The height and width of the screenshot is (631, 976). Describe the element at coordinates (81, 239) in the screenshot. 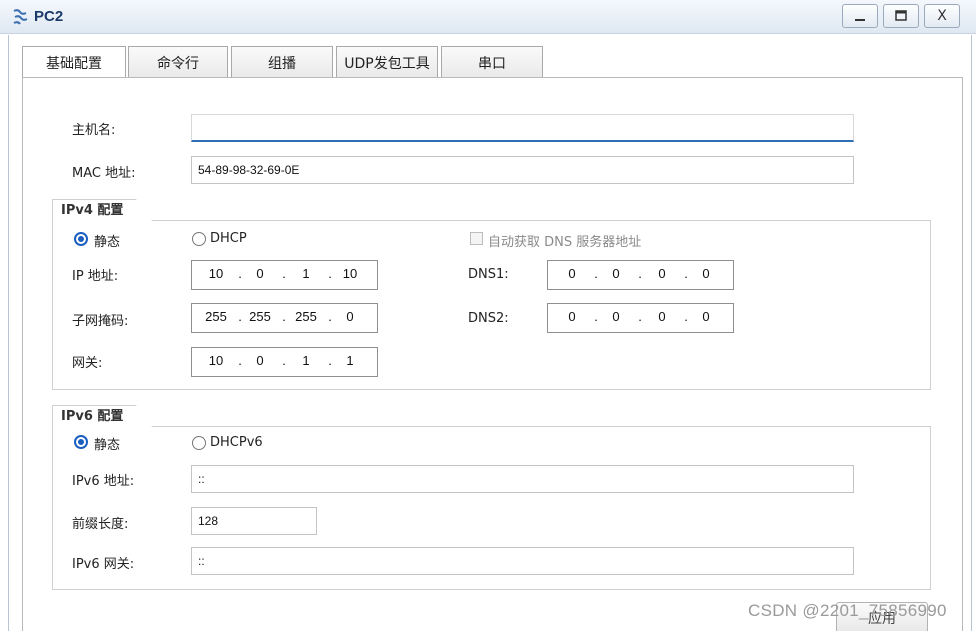

I see `ipv4-static-radio` at that location.